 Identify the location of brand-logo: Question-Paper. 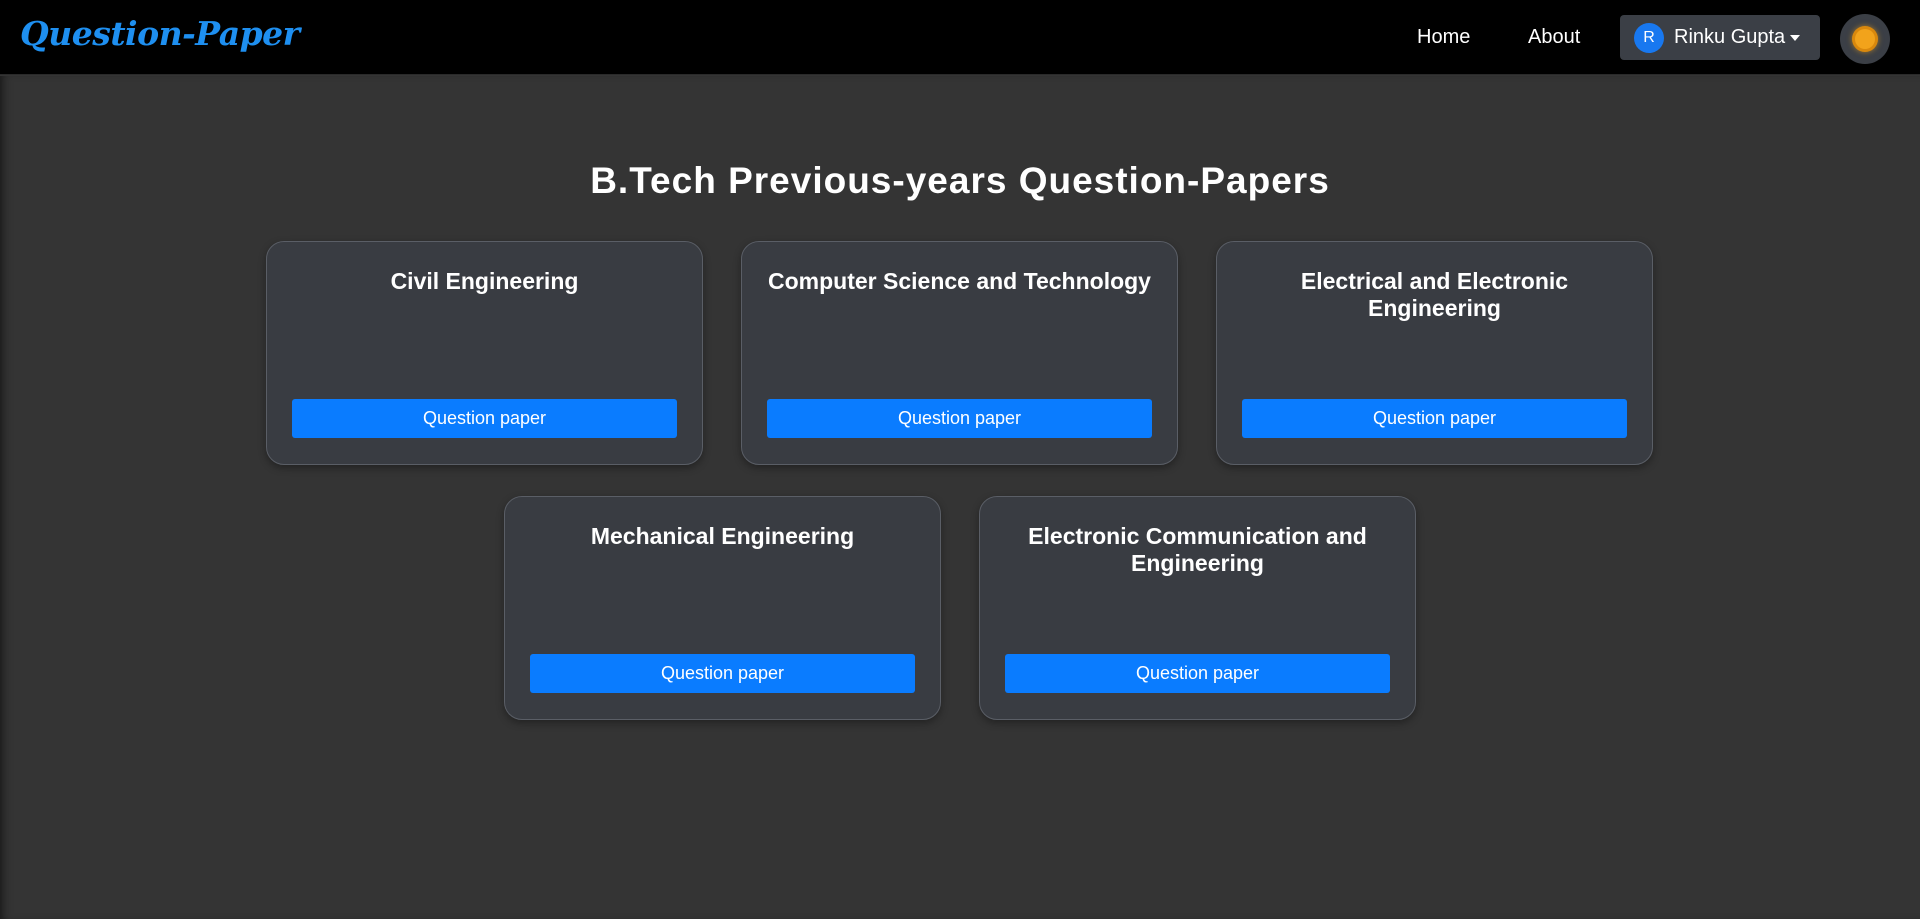
(160, 33).